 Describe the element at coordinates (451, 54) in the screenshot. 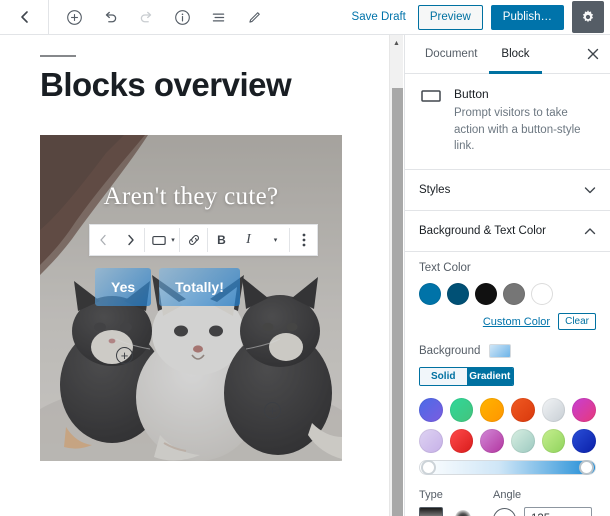

I see `tab-document: Document` at that location.